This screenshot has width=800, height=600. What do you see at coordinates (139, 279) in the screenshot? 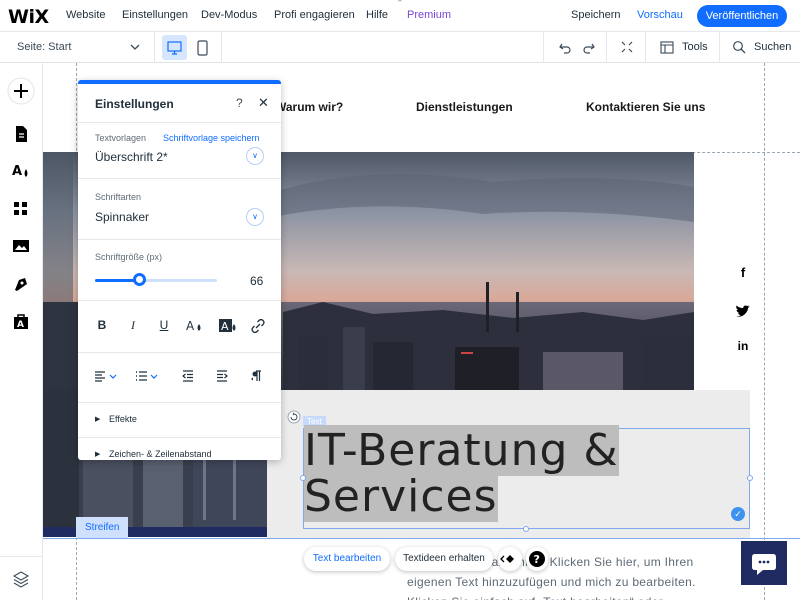
I see `font-size-slider-knob` at bounding box center [139, 279].